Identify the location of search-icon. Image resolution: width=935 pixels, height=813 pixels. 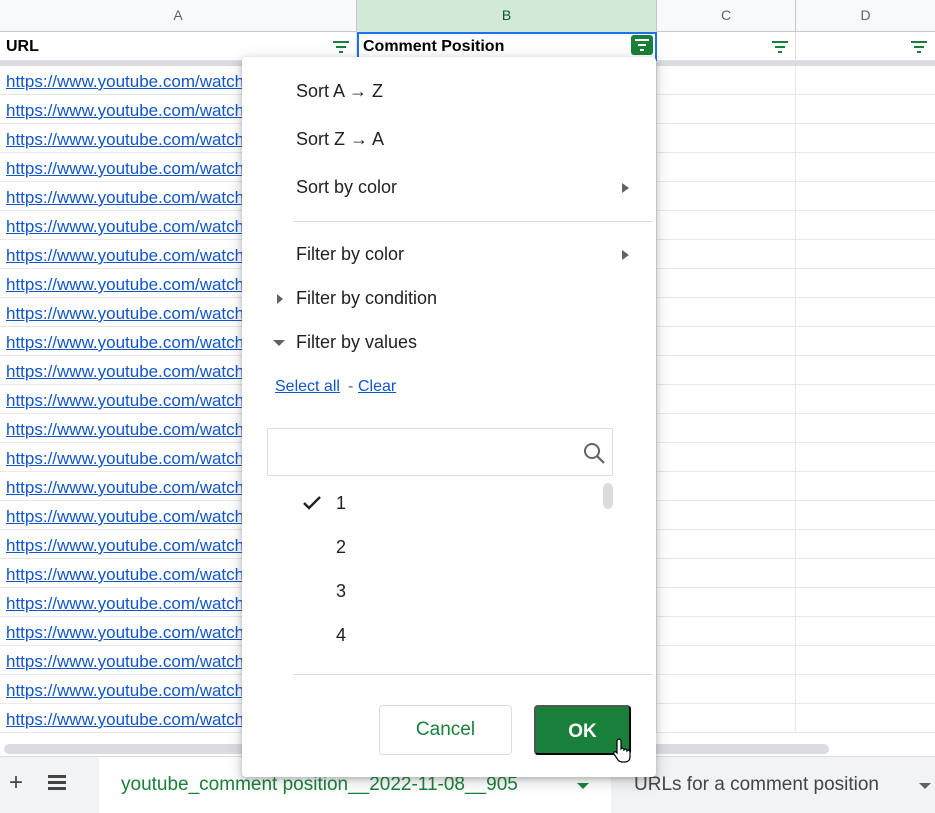
(594, 453).